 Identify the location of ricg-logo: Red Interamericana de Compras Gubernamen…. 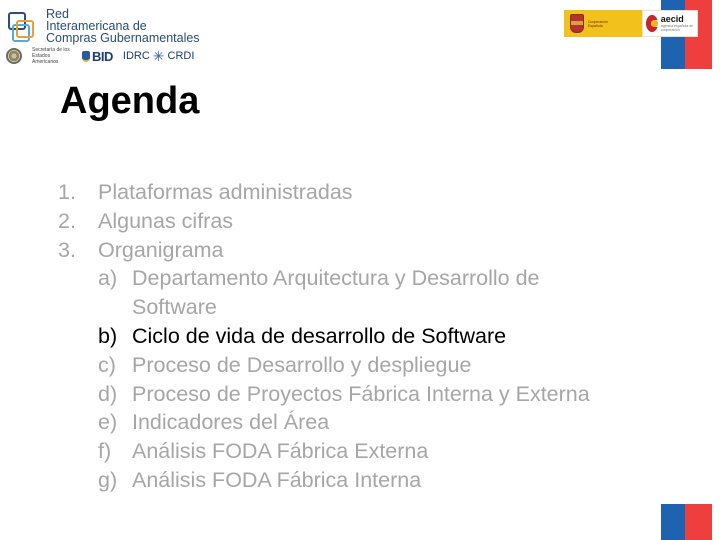
(103, 26).